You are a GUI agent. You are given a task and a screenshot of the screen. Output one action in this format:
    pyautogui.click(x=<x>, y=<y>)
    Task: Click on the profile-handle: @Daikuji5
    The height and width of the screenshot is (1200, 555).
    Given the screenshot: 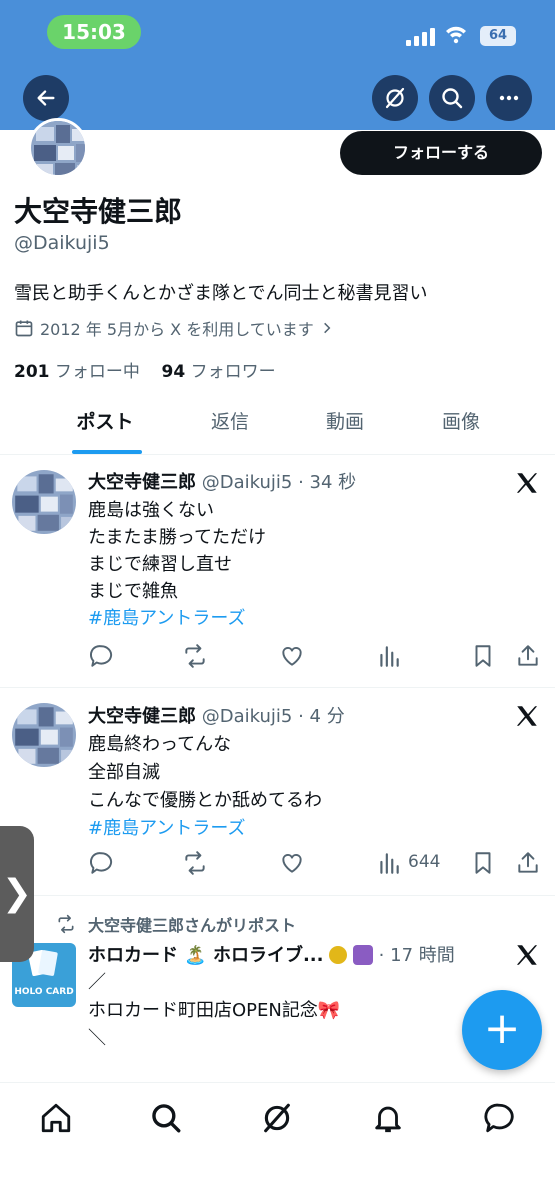 What is the action you would take?
    pyautogui.click(x=62, y=243)
    